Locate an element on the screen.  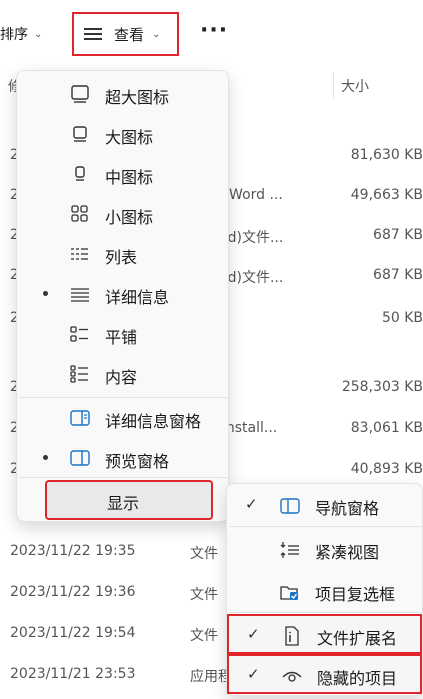
list-icon is located at coordinates (80, 254).